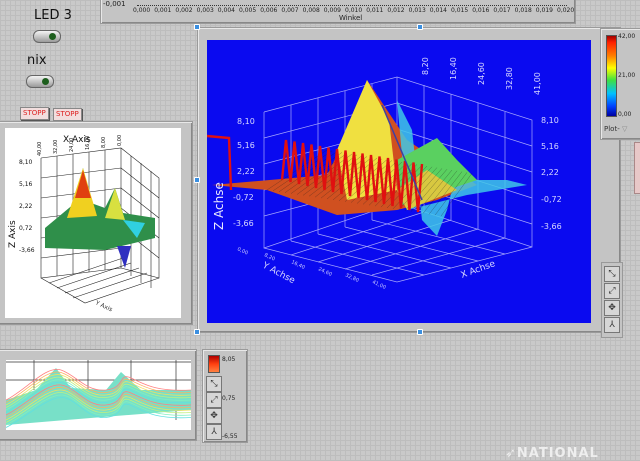  Describe the element at coordinates (354, 10) in the screenshot. I see `winkel-x-tick: 0,010` at that location.